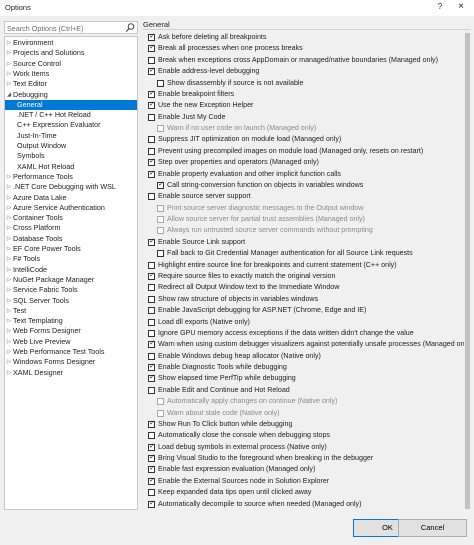  What do you see at coordinates (71, 280) in the screenshot?
I see `tree-item-nuget-package-manager: ▷ NuGet Package Manager` at bounding box center [71, 280].